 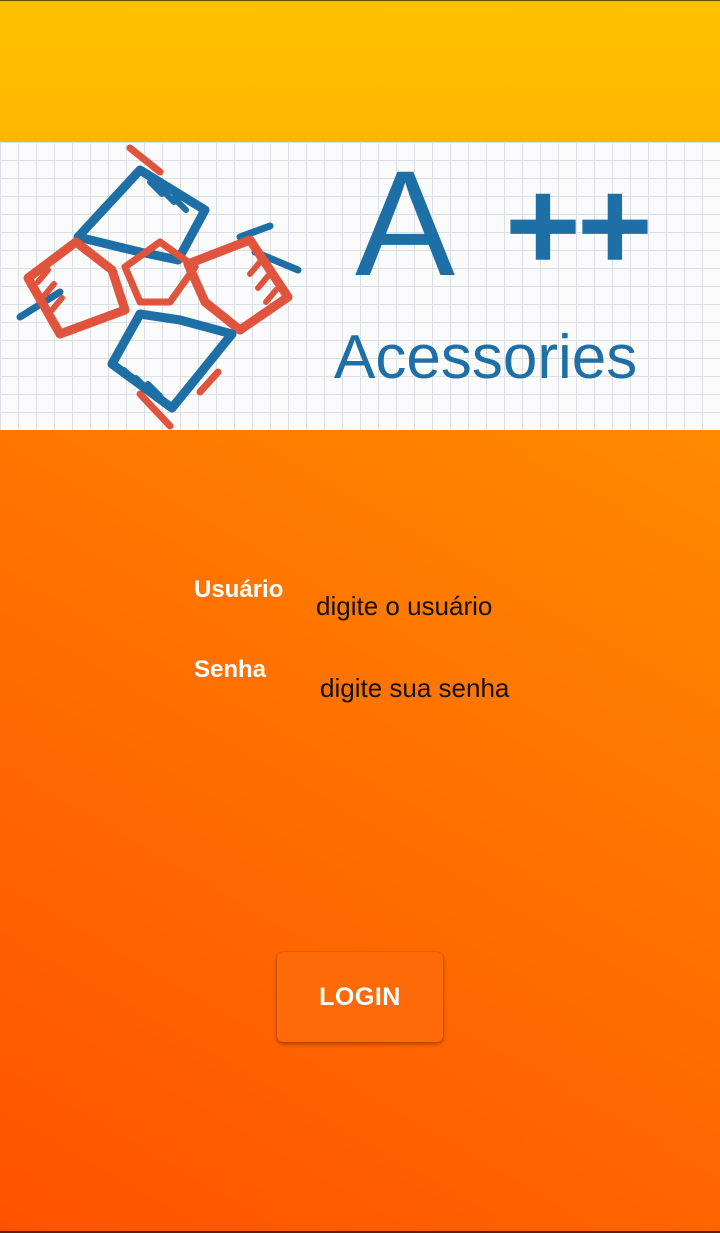 What do you see at coordinates (230, 669) in the screenshot?
I see `password-label: Senha` at bounding box center [230, 669].